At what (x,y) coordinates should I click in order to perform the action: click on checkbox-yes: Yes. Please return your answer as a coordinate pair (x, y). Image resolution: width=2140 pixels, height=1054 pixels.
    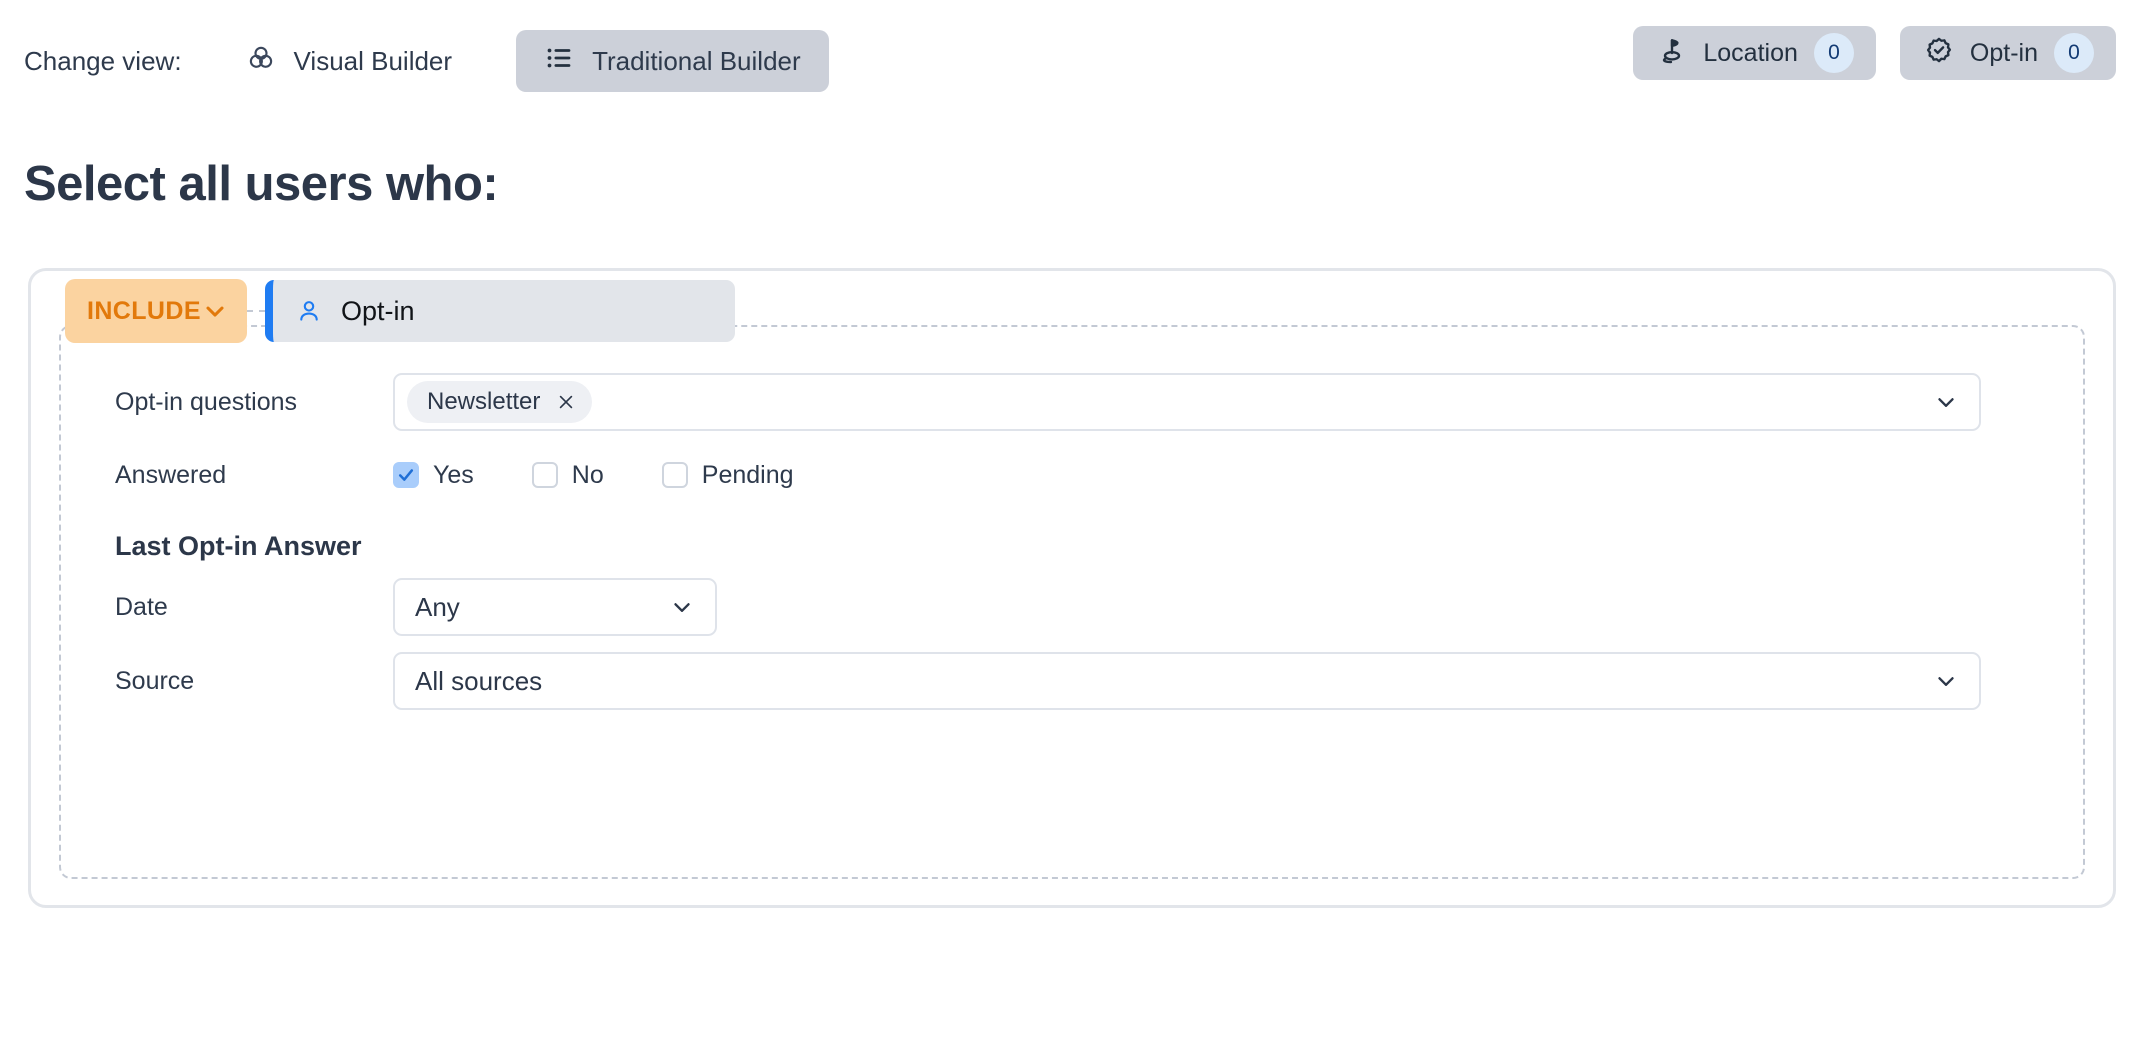
    Looking at the image, I should click on (433, 475).